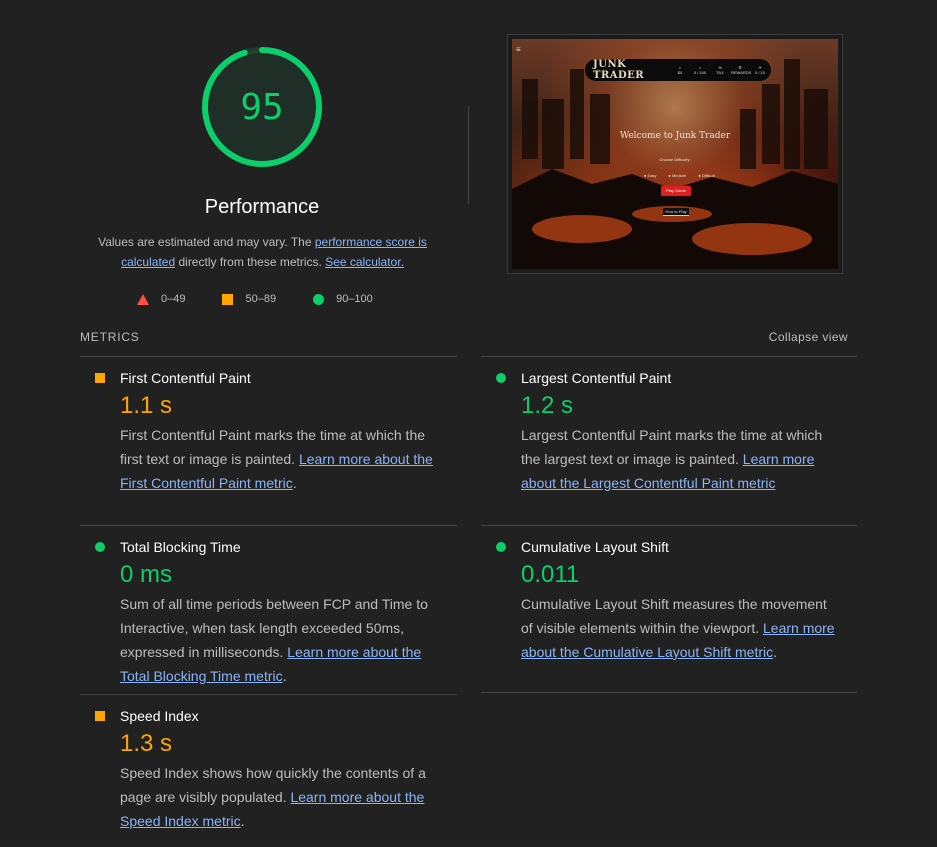  I want to click on game-stat-rewards: ⚙ REWARDS, so click(741, 70).